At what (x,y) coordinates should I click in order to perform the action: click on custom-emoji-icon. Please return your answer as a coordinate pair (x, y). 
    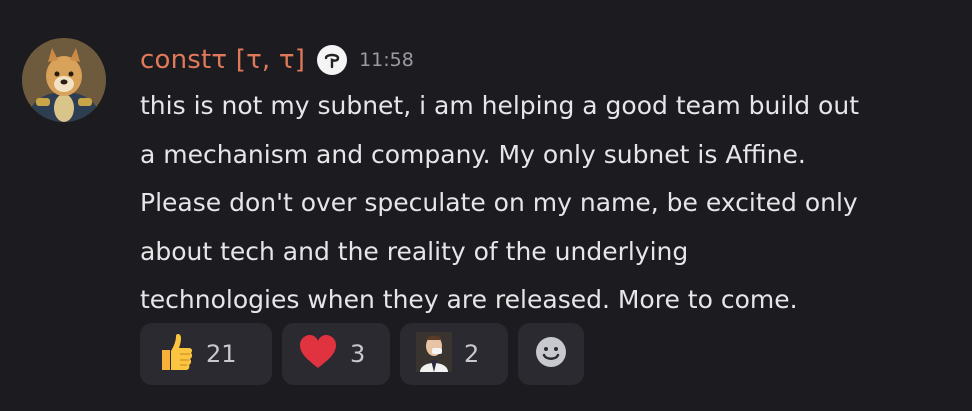
    Looking at the image, I should click on (434, 354).